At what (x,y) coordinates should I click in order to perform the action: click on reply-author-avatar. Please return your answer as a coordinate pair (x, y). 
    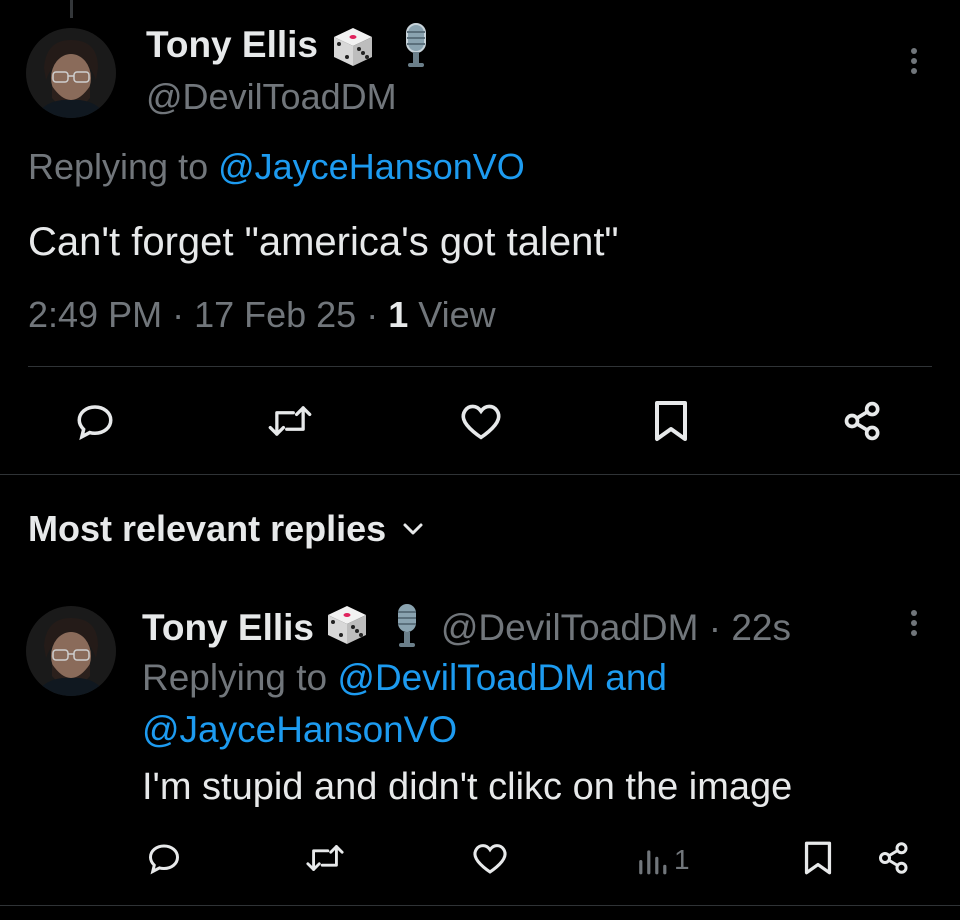
    Looking at the image, I should click on (71, 651).